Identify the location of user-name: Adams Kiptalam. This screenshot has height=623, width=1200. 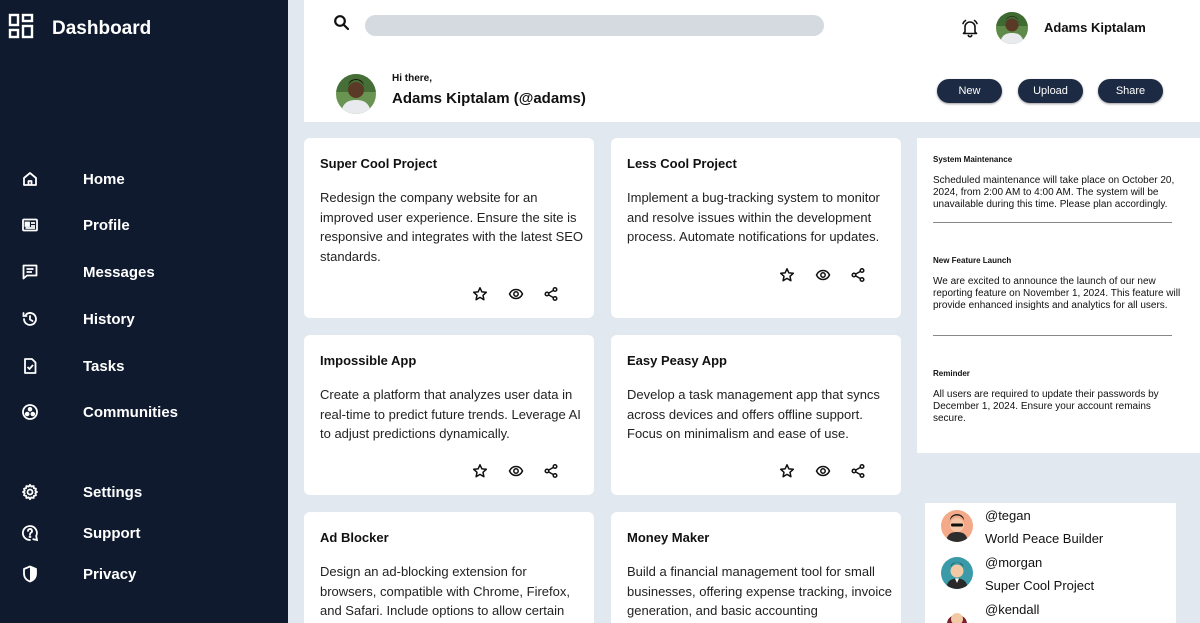
(1095, 27).